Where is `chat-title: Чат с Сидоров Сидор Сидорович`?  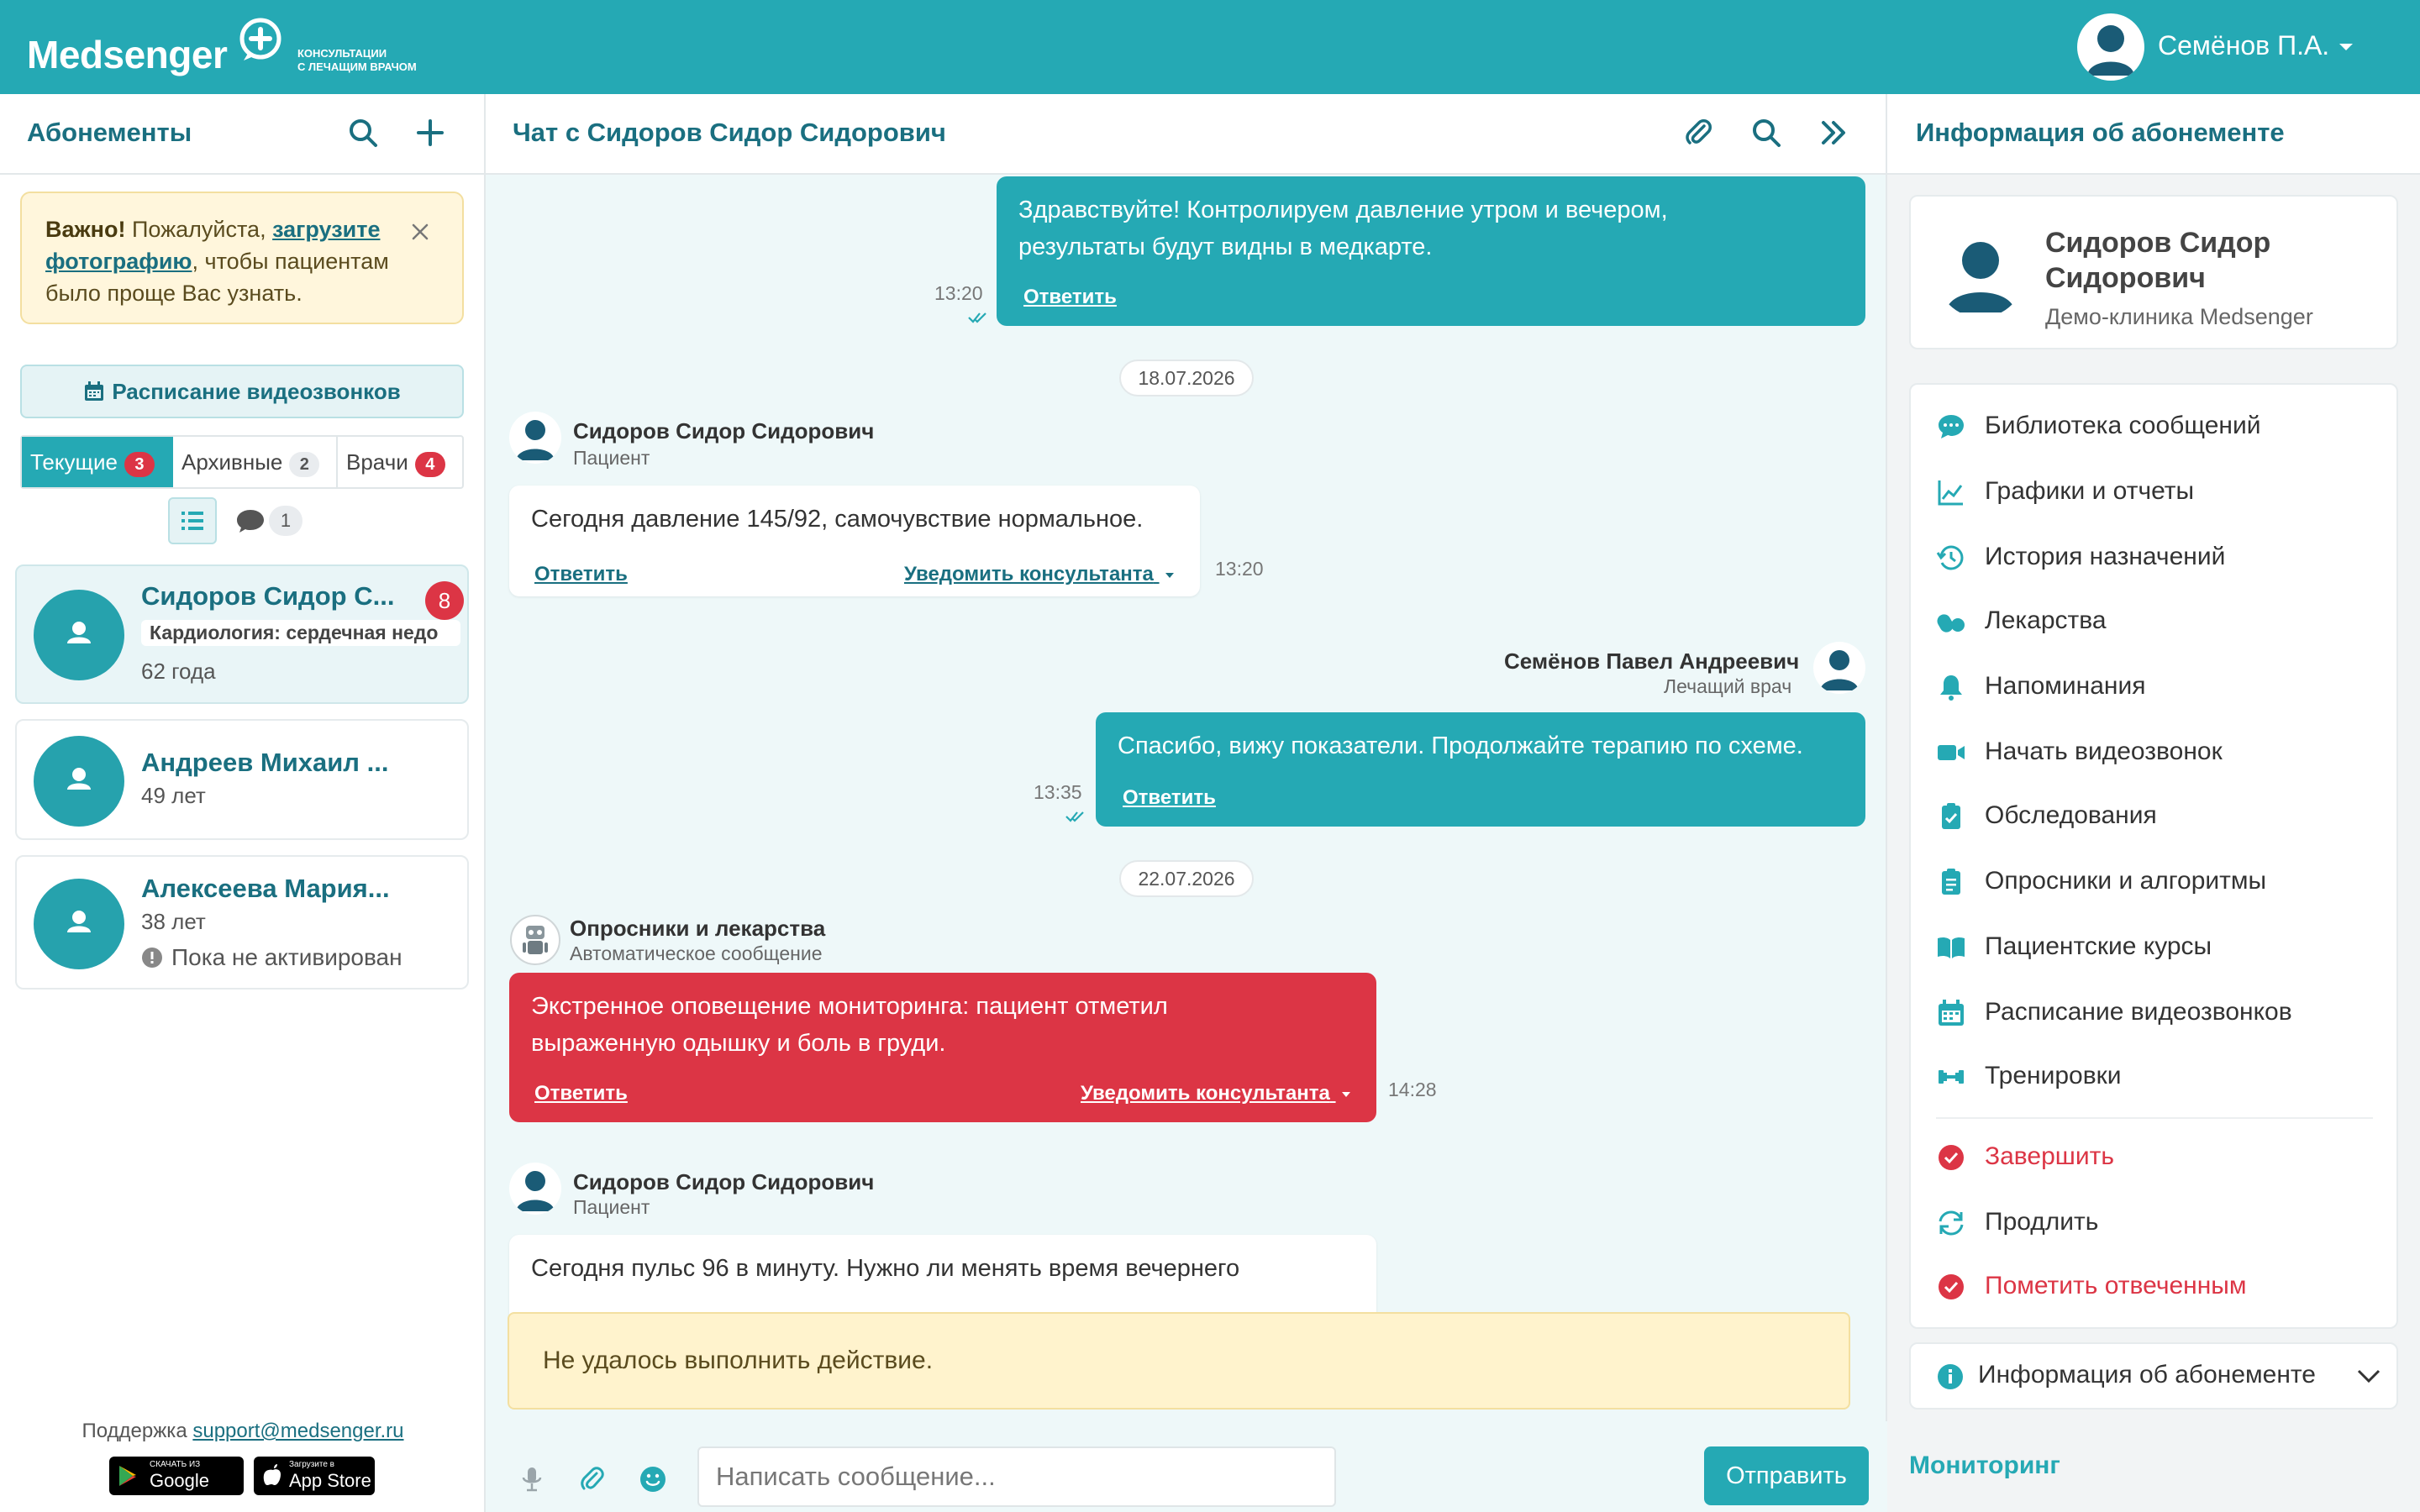
chat-title: Чат с Сидоров Сидор Сидорович is located at coordinates (729, 132).